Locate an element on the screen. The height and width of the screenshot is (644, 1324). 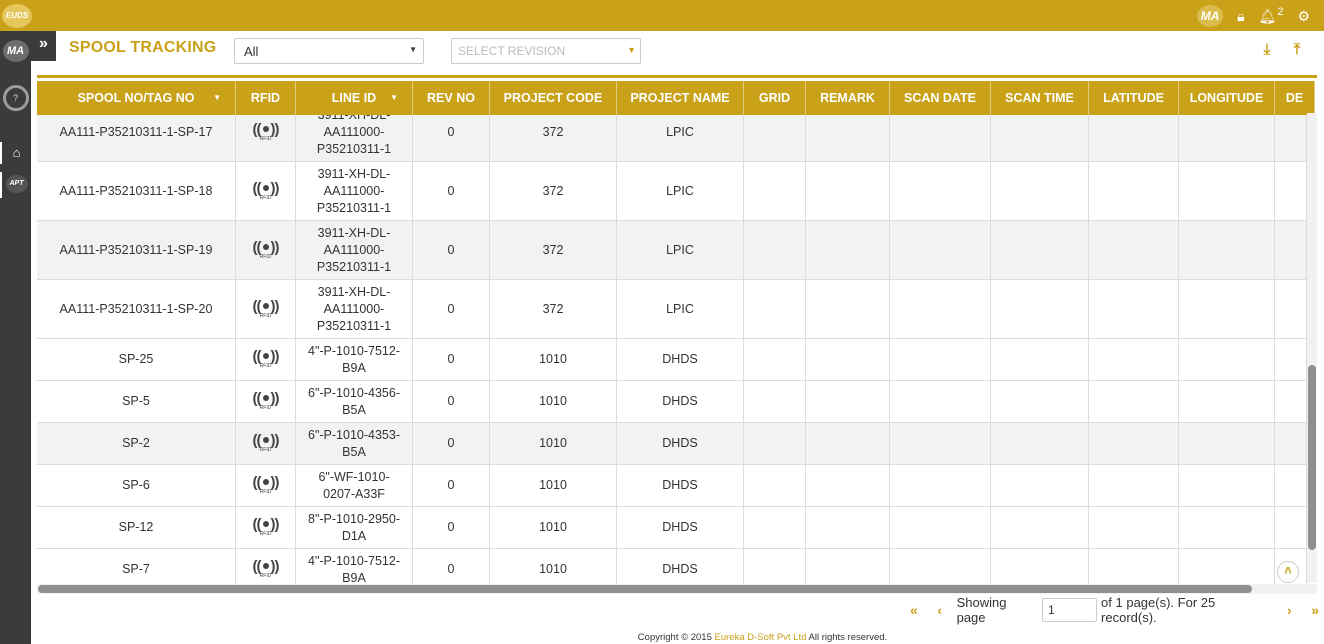
remark-cell is located at coordinates (848, 138).